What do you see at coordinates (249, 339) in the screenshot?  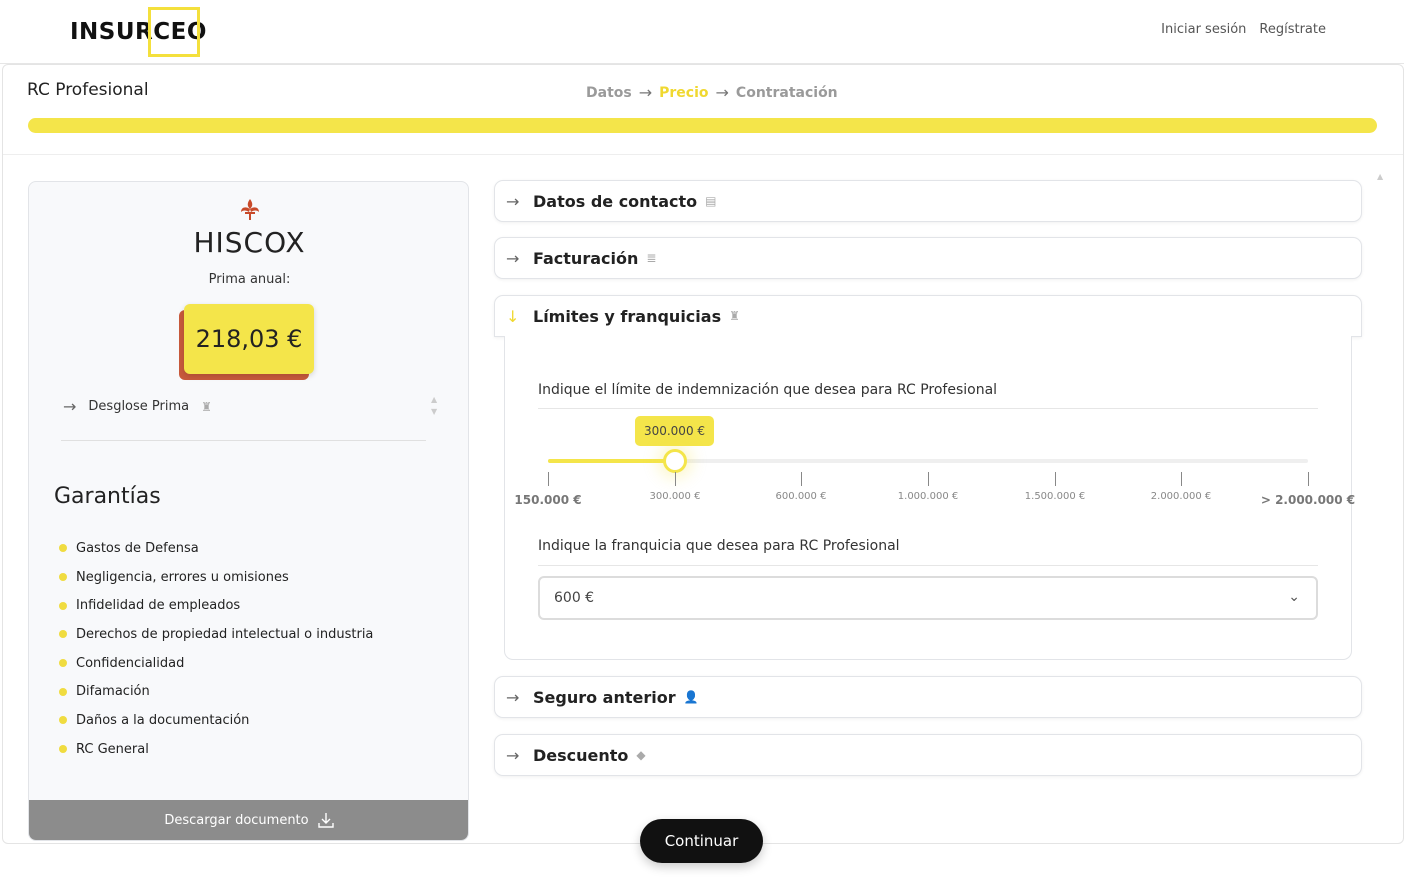 I see `premium-price: 218,03 €` at bounding box center [249, 339].